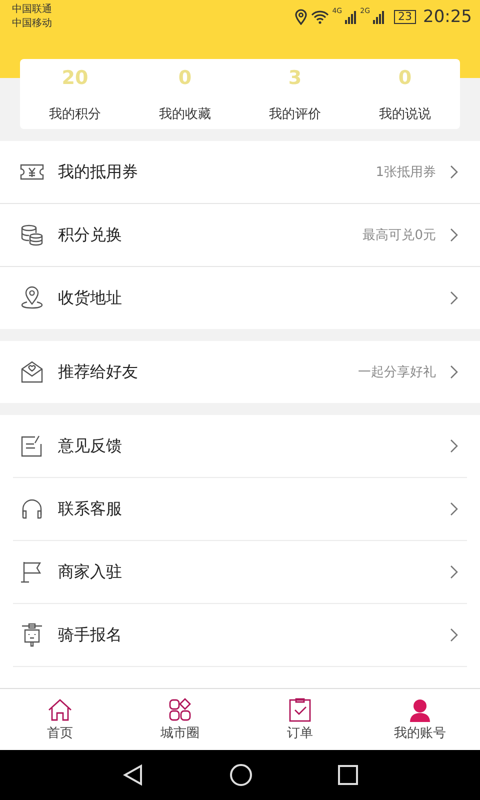  I want to click on carrier-name: 中国移动, so click(32, 24).